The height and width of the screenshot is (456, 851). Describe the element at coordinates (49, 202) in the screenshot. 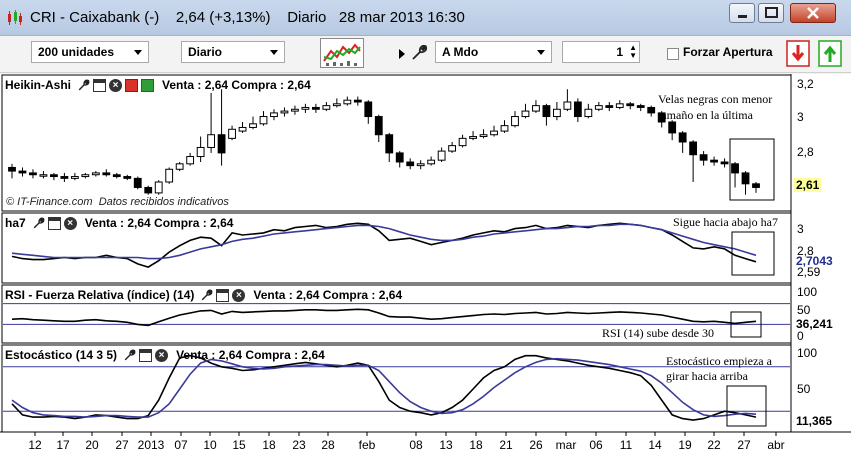

I see `credit-source: © IT-Finance.com` at that location.